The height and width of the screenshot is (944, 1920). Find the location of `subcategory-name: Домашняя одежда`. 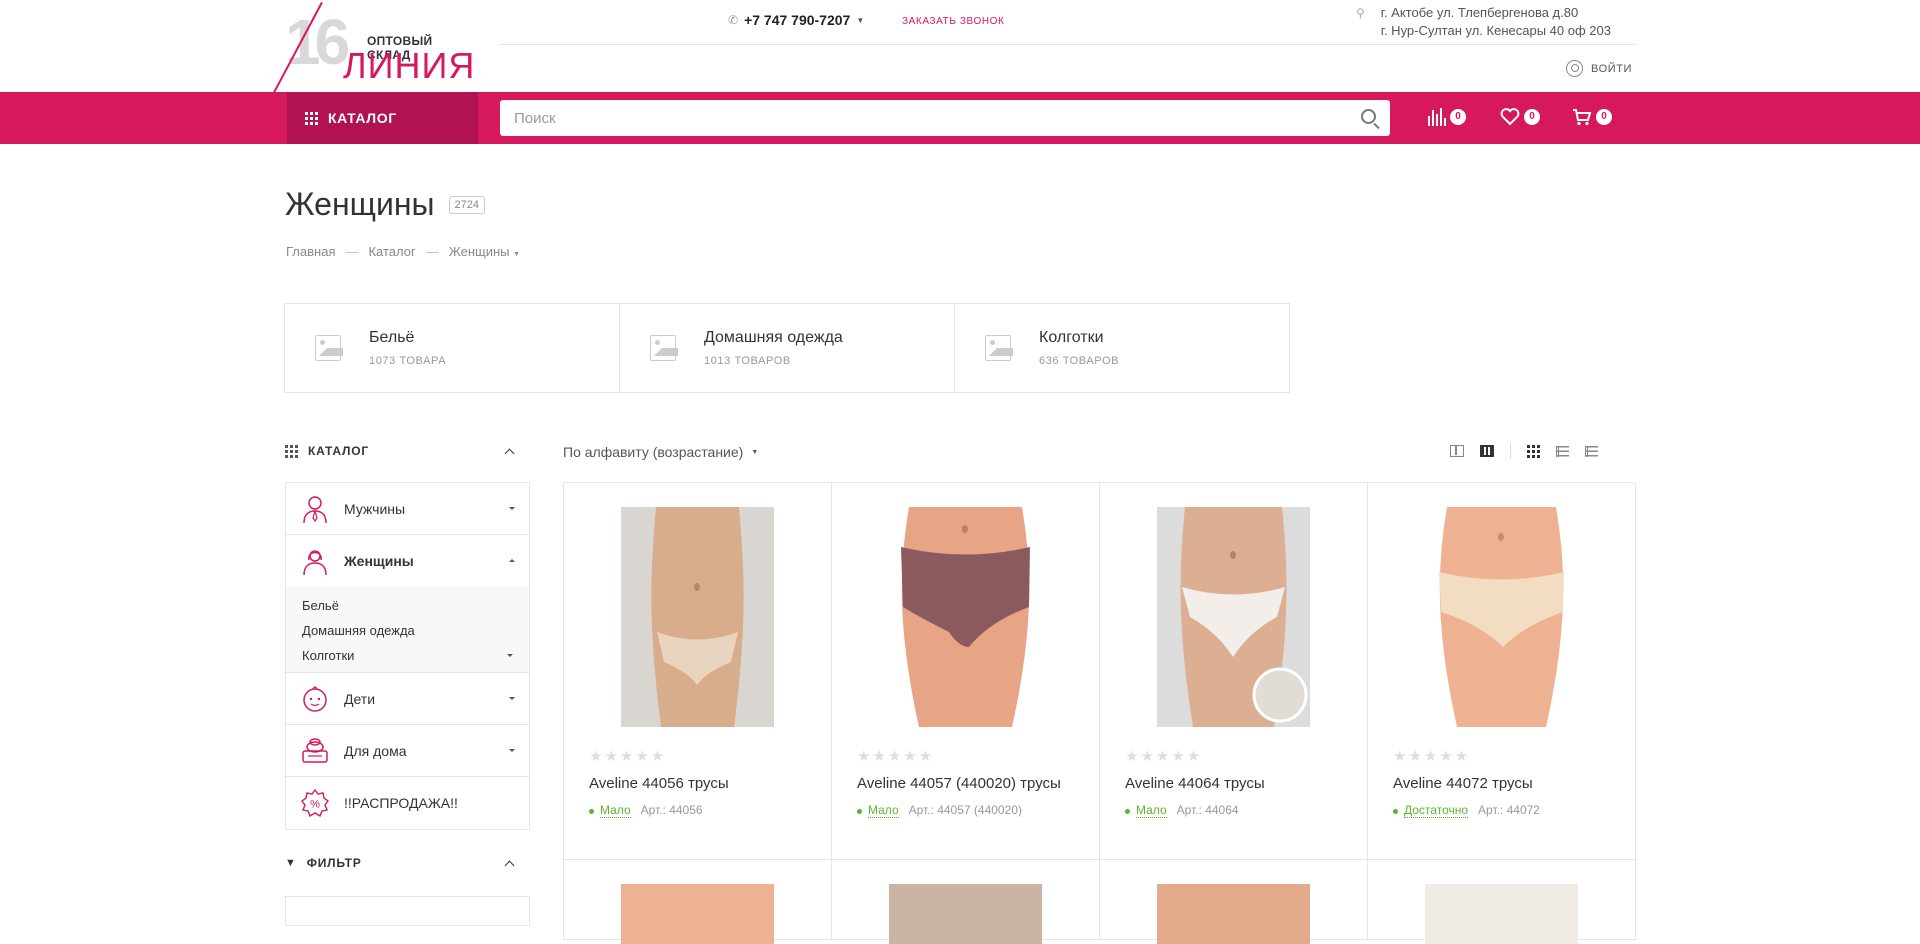

subcategory-name: Домашняя одежда is located at coordinates (773, 337).